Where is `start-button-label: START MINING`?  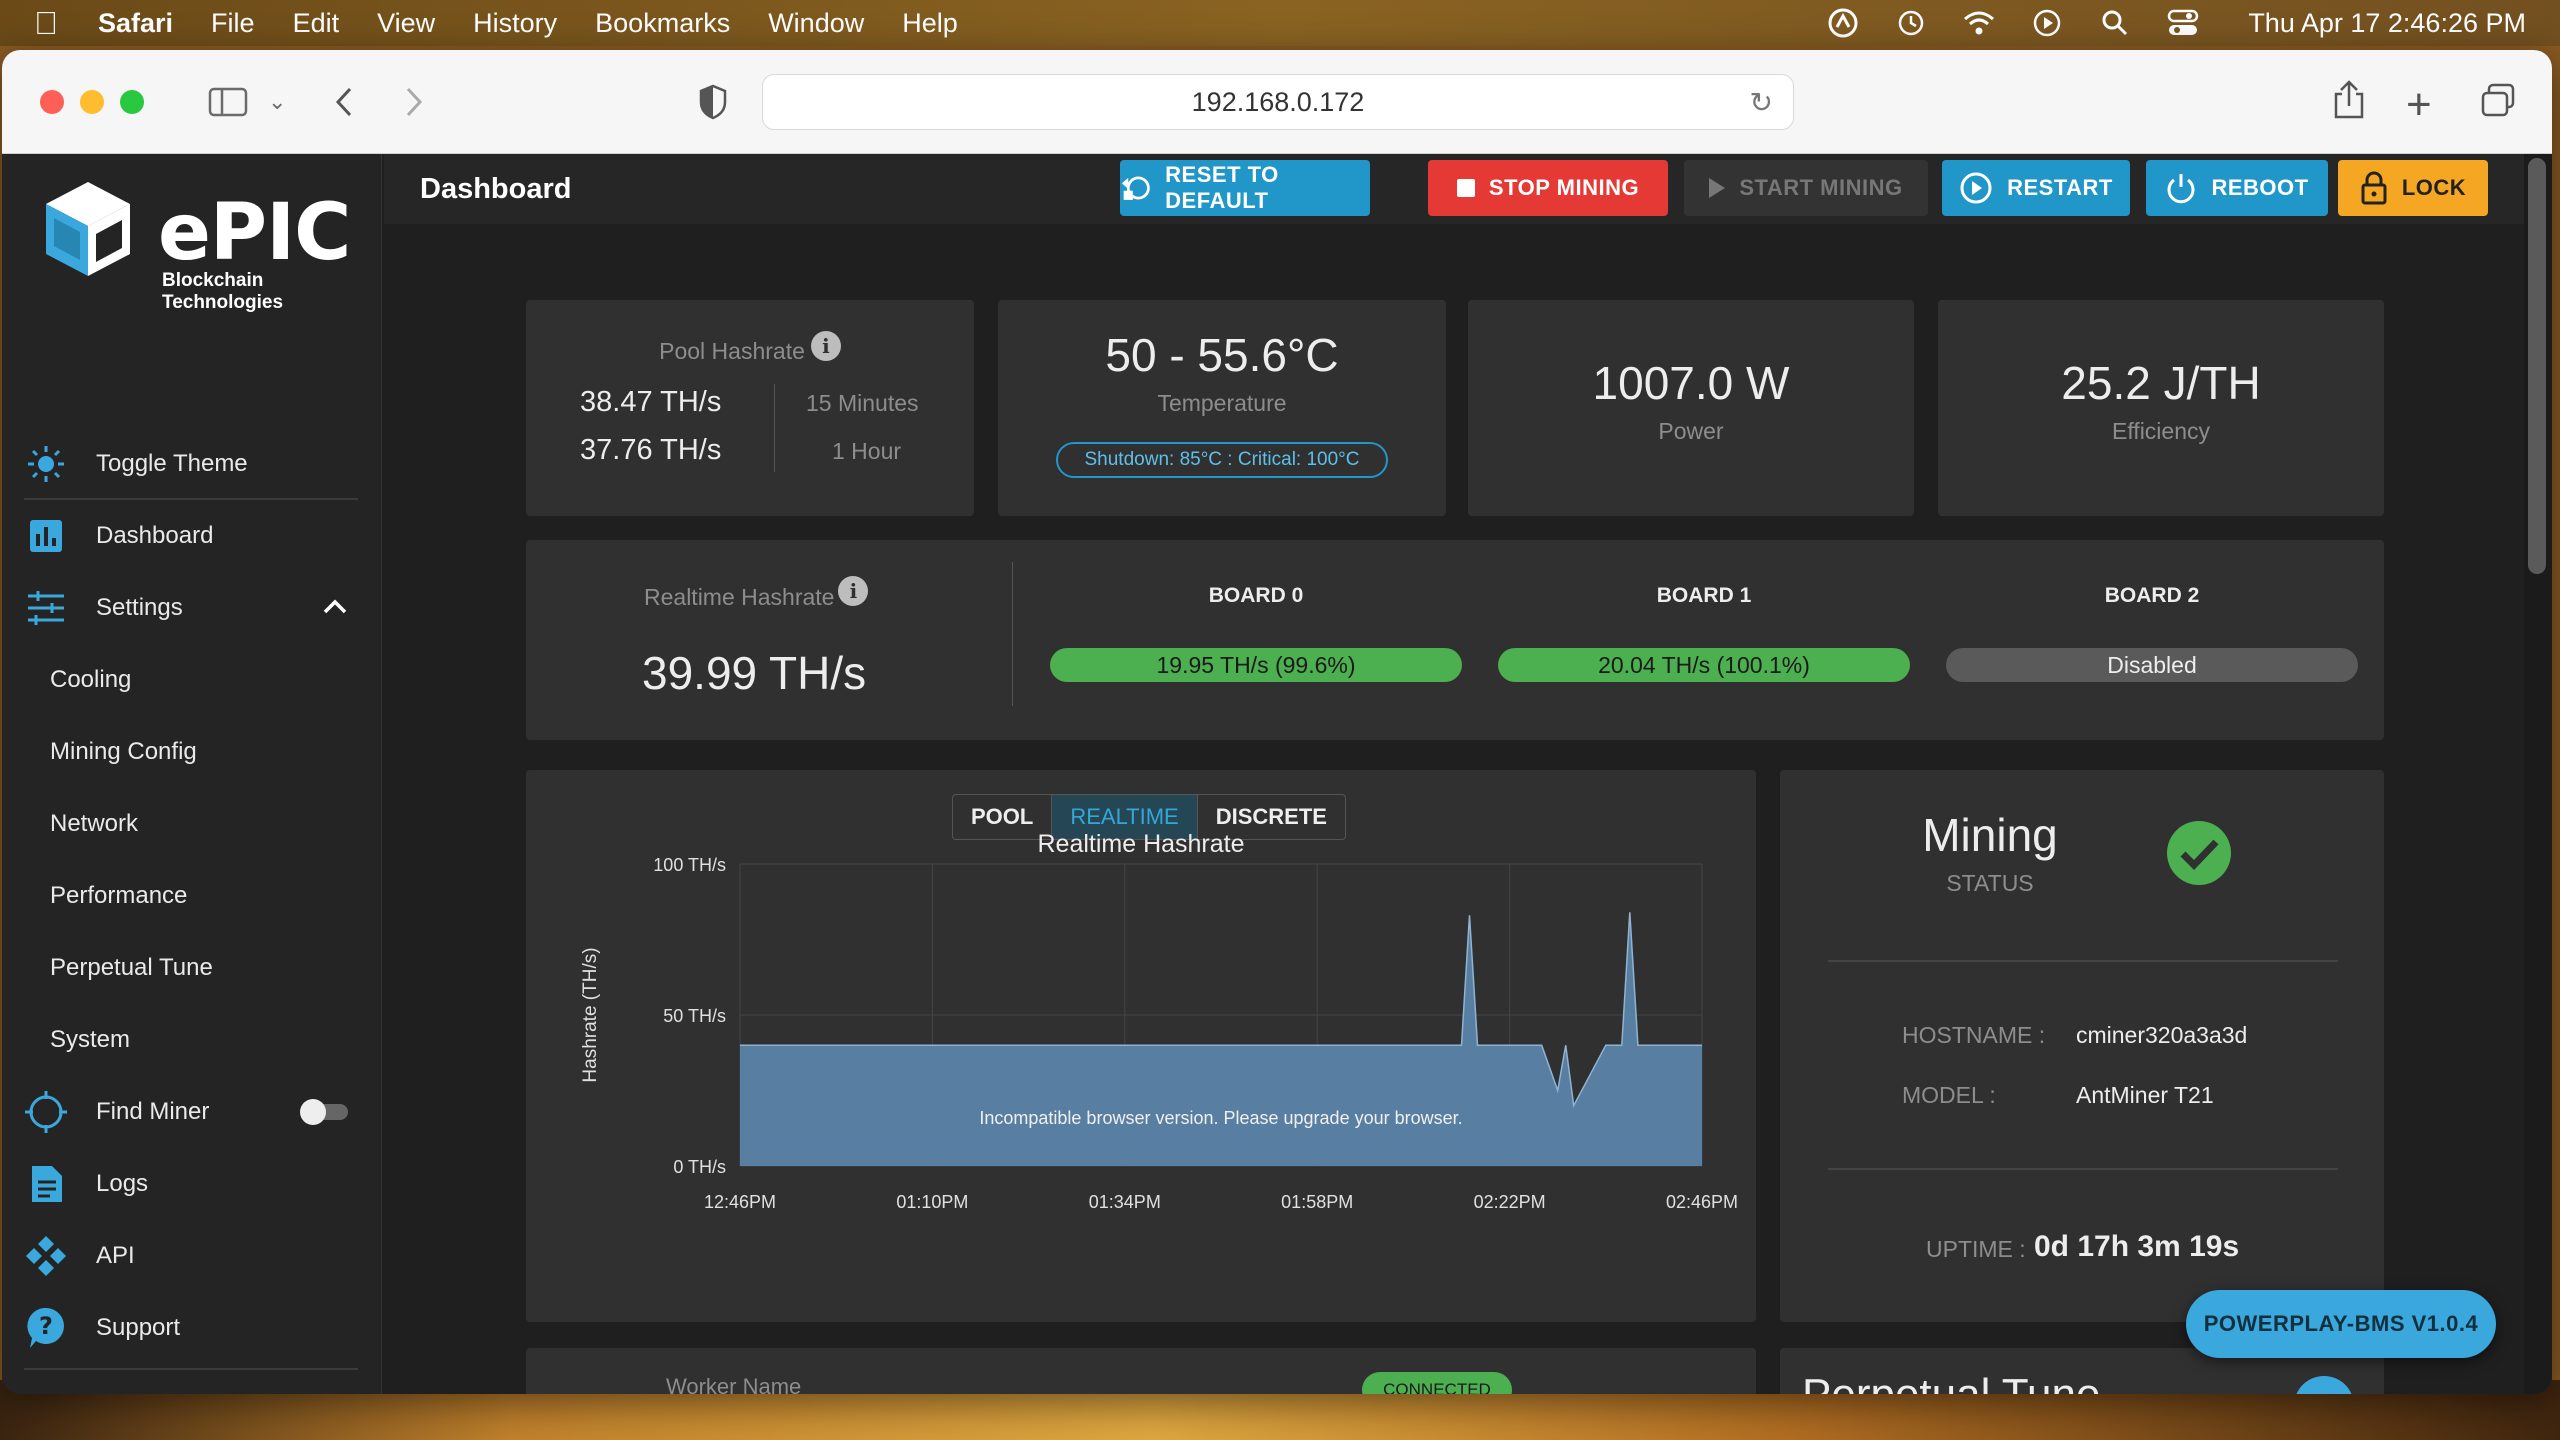
start-button-label: START MINING is located at coordinates (1821, 187).